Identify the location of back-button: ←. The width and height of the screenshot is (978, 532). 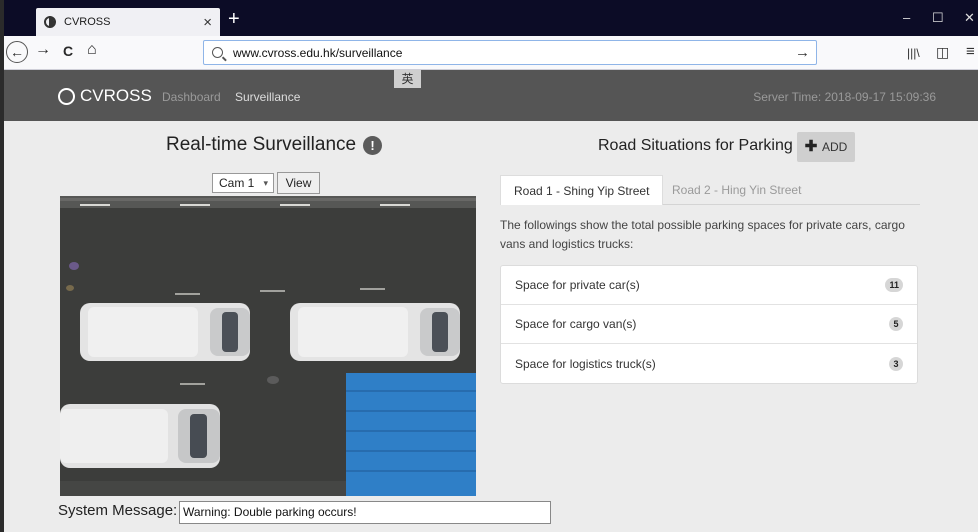
(17, 52).